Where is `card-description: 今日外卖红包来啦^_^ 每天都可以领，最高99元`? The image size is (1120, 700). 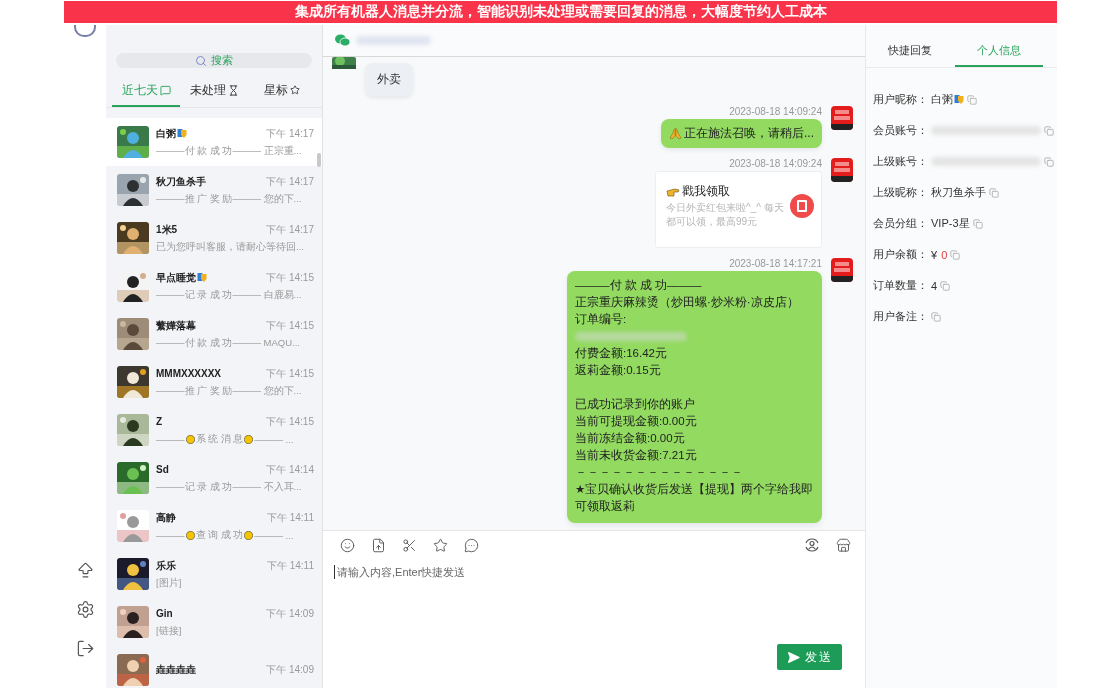
card-description: 今日外卖红包来啦^_^ 每天都可以领，最高99元 is located at coordinates (725, 215).